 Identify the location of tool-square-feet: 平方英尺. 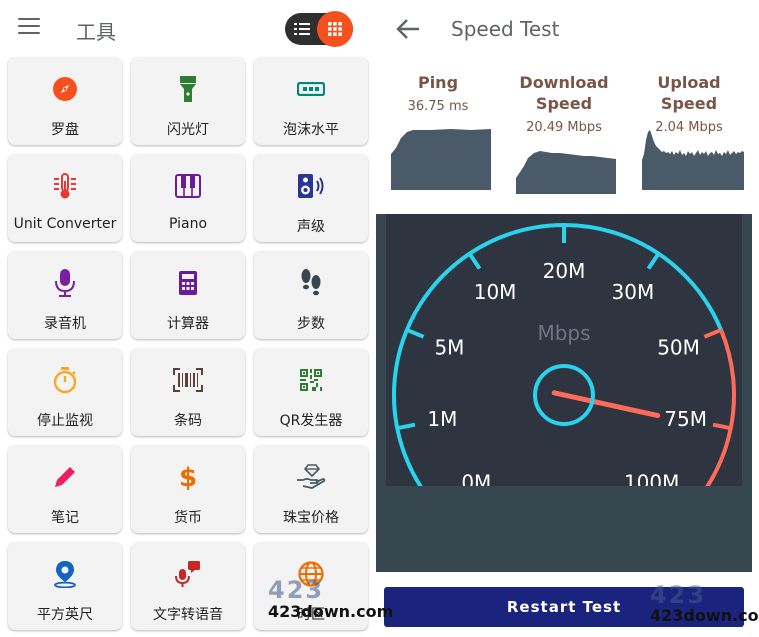
(65, 586).